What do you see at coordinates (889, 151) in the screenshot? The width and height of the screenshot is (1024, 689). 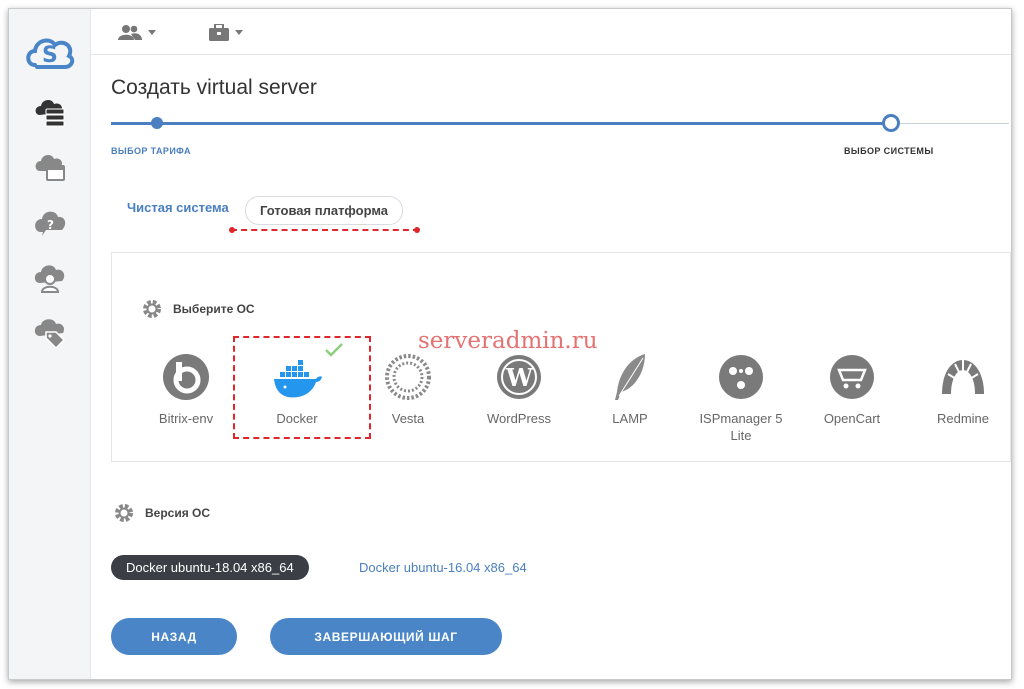 I see `wizard-step-system: ВЫБОР СИСТЕМЫ` at bounding box center [889, 151].